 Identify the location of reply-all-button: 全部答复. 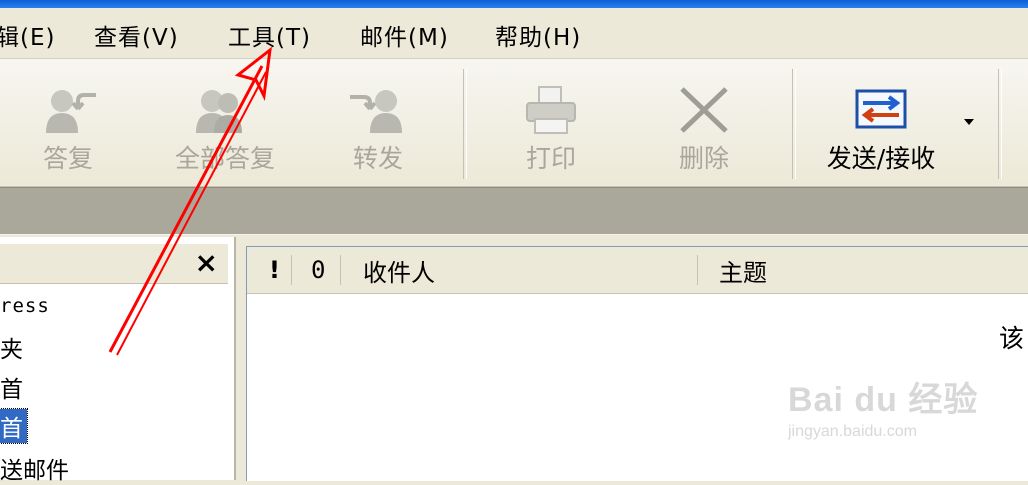
(225, 120).